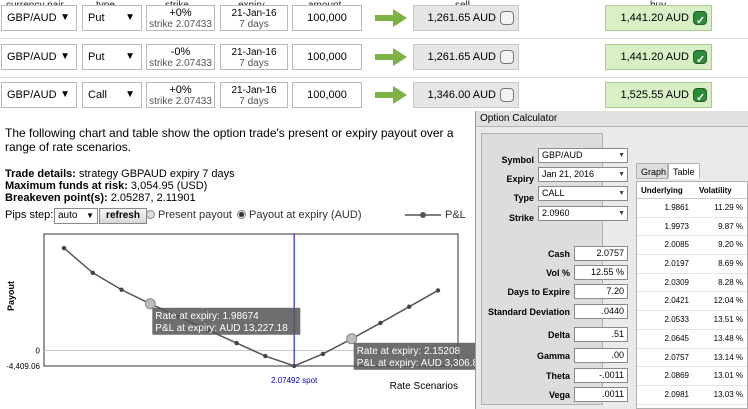  Describe the element at coordinates (538, 292) in the screenshot. I see `days-to-expire-label: Days to Expire` at that location.